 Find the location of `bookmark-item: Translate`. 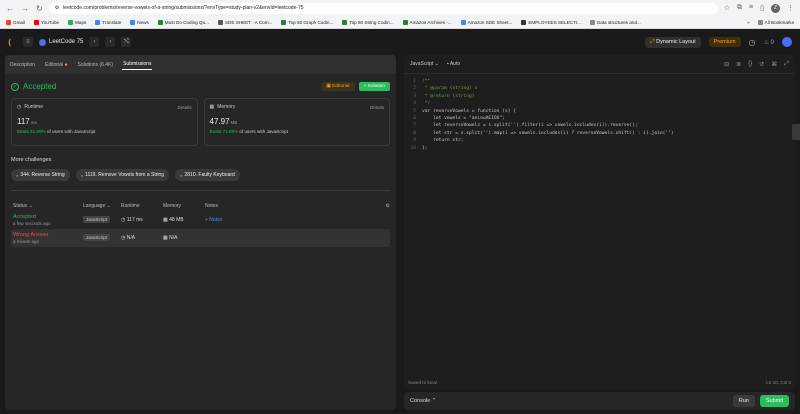

bookmark-item: Translate is located at coordinates (108, 22).